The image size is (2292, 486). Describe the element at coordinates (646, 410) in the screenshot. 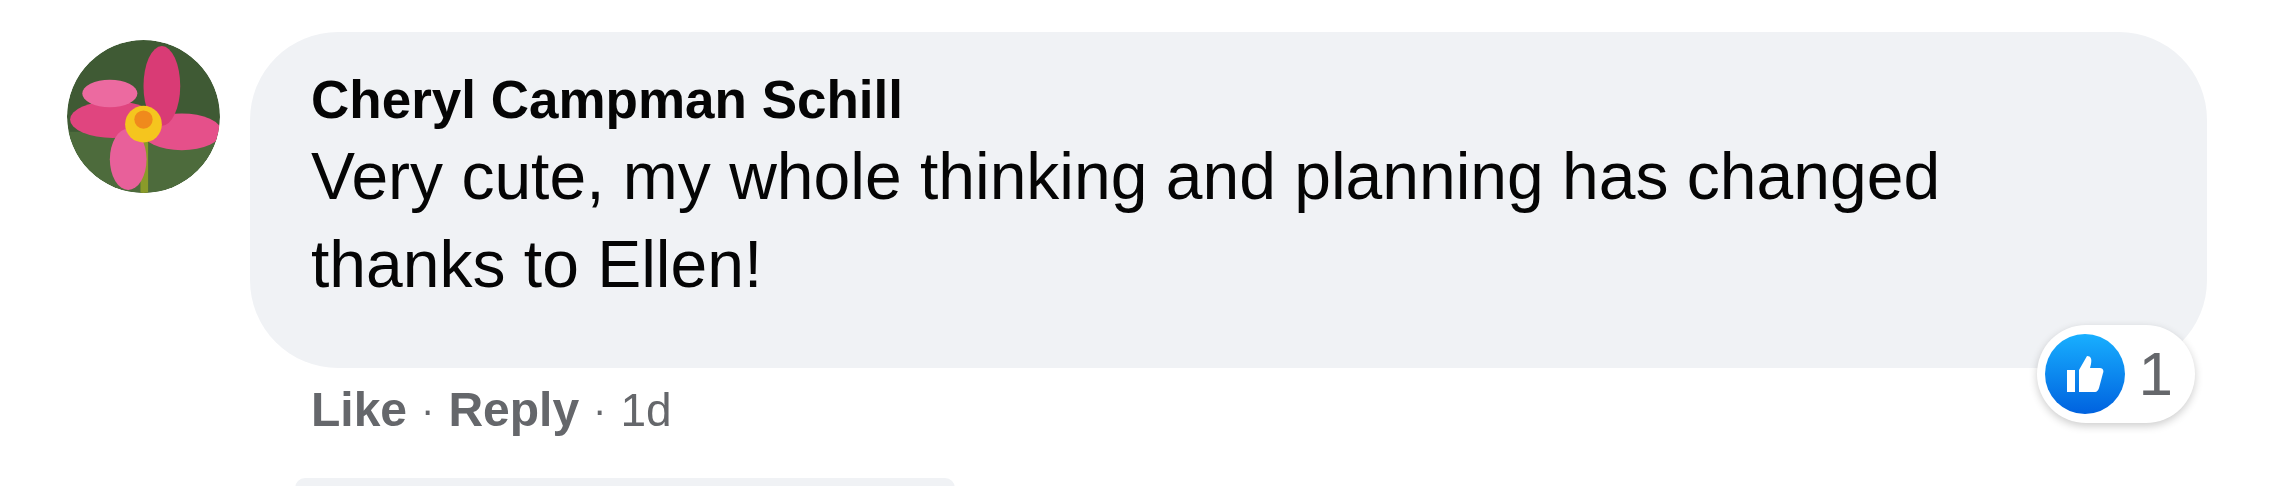

I see `timestamp: 1d` at that location.